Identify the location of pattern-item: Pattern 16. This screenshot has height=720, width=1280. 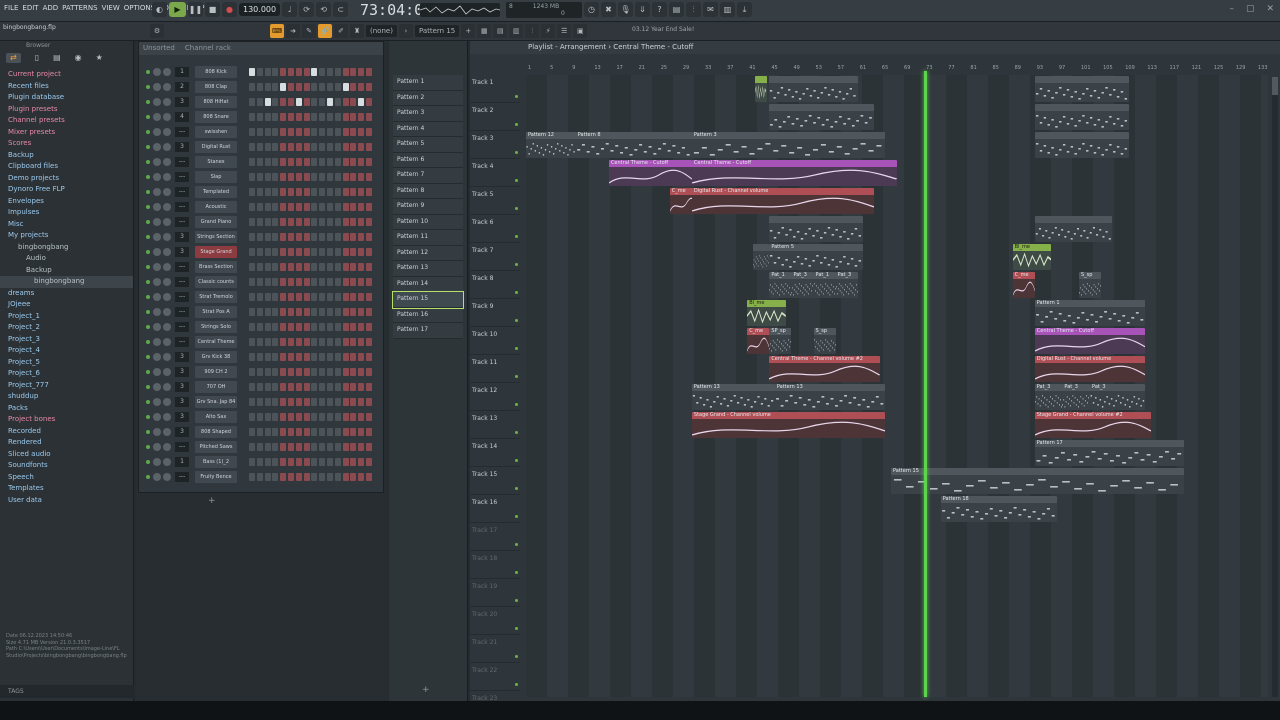
(428, 315).